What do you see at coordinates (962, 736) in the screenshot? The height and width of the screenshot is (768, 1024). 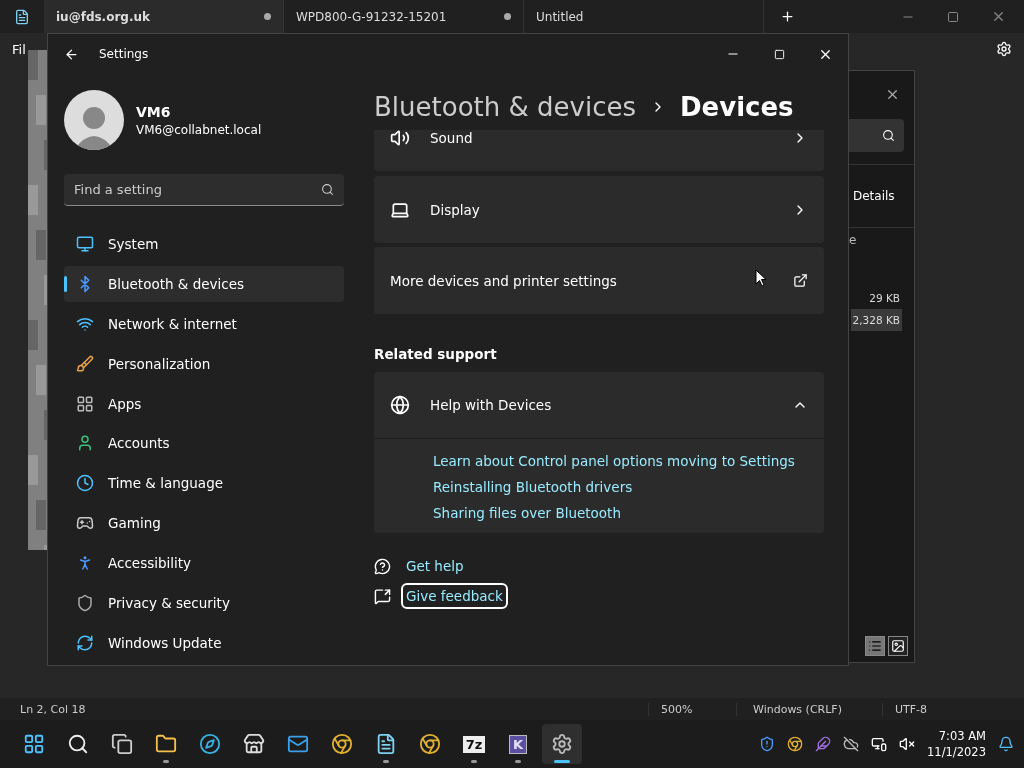 I see `clock-time: 7:03 AM` at bounding box center [962, 736].